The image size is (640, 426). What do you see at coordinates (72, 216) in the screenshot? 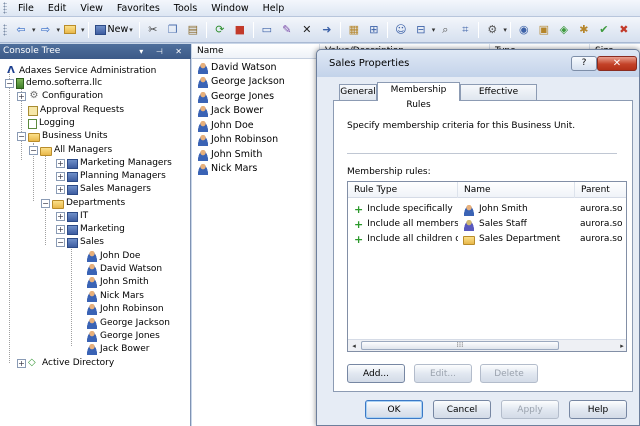
I see `tree-item-it: + IT` at bounding box center [72, 216].